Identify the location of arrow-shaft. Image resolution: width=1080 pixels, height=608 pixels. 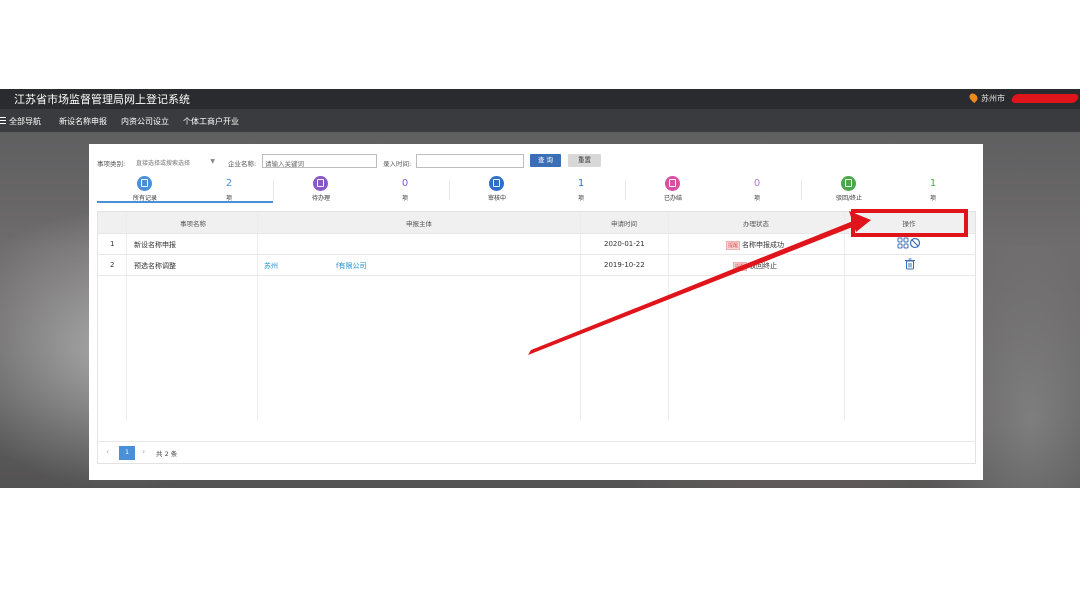
(691, 288).